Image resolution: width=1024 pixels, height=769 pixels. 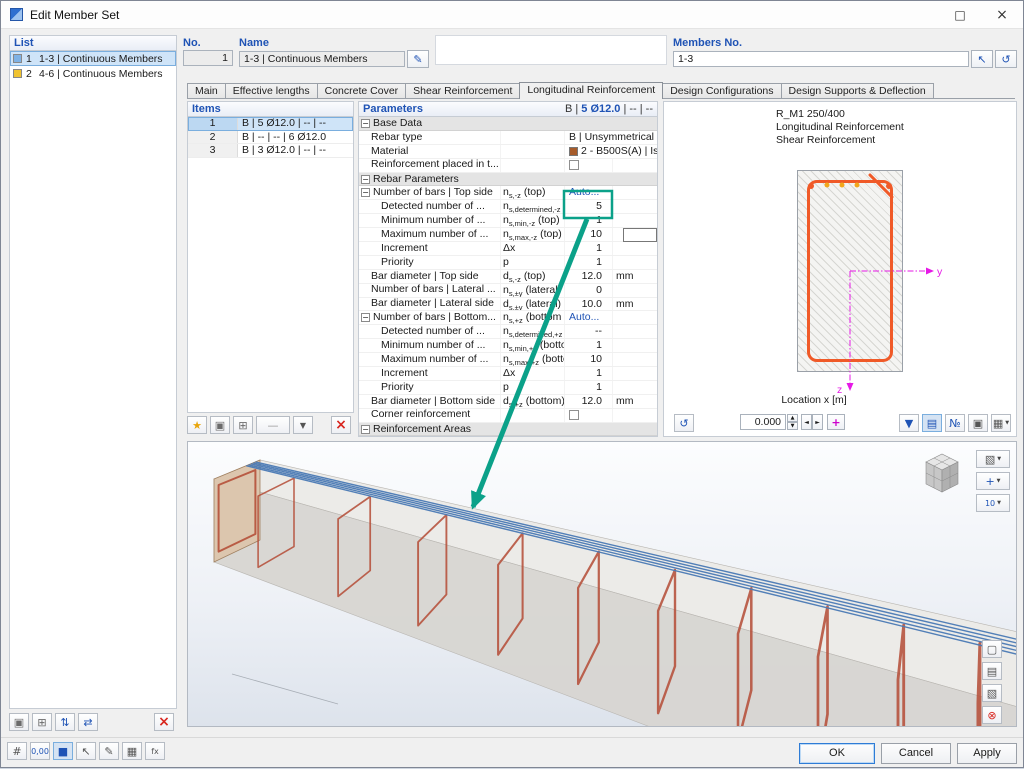 I want to click on parameter-row: Maximum number of ...ns,max,-z (top)10, so click(x=508, y=235).